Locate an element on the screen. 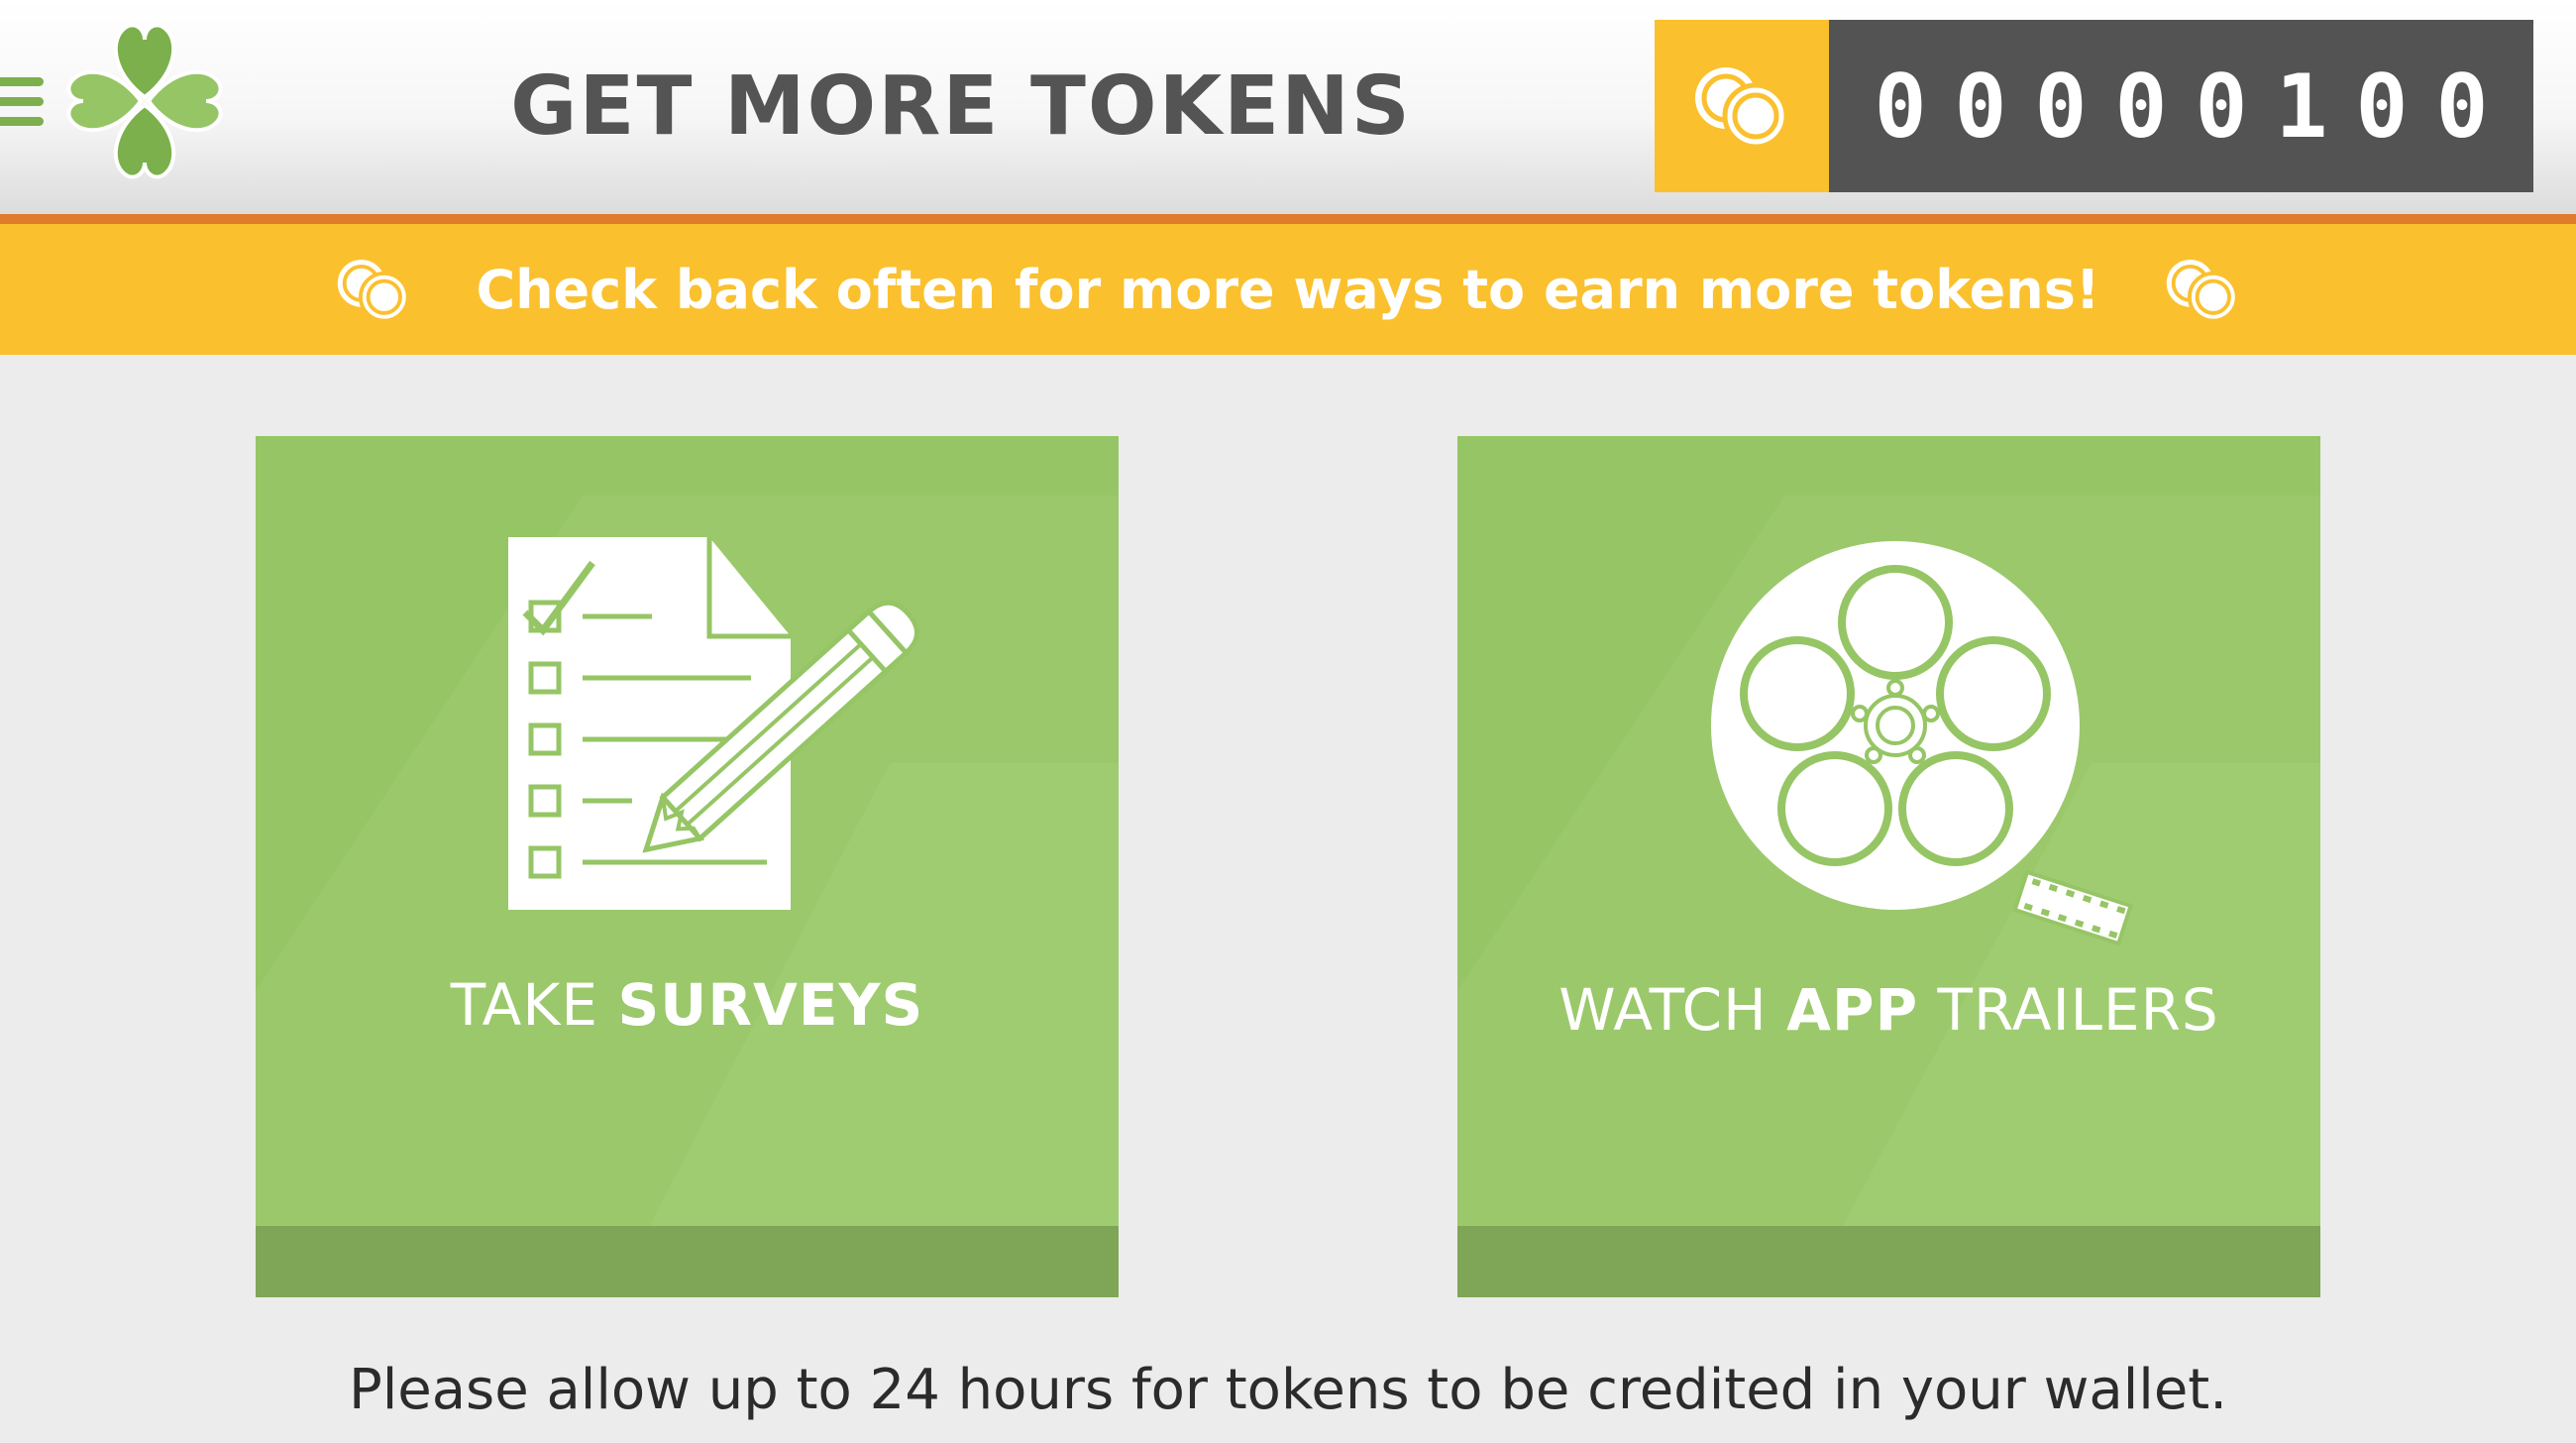  watch-app-trailers-label: WATCH APP TRAILERS is located at coordinates (1888, 1010).